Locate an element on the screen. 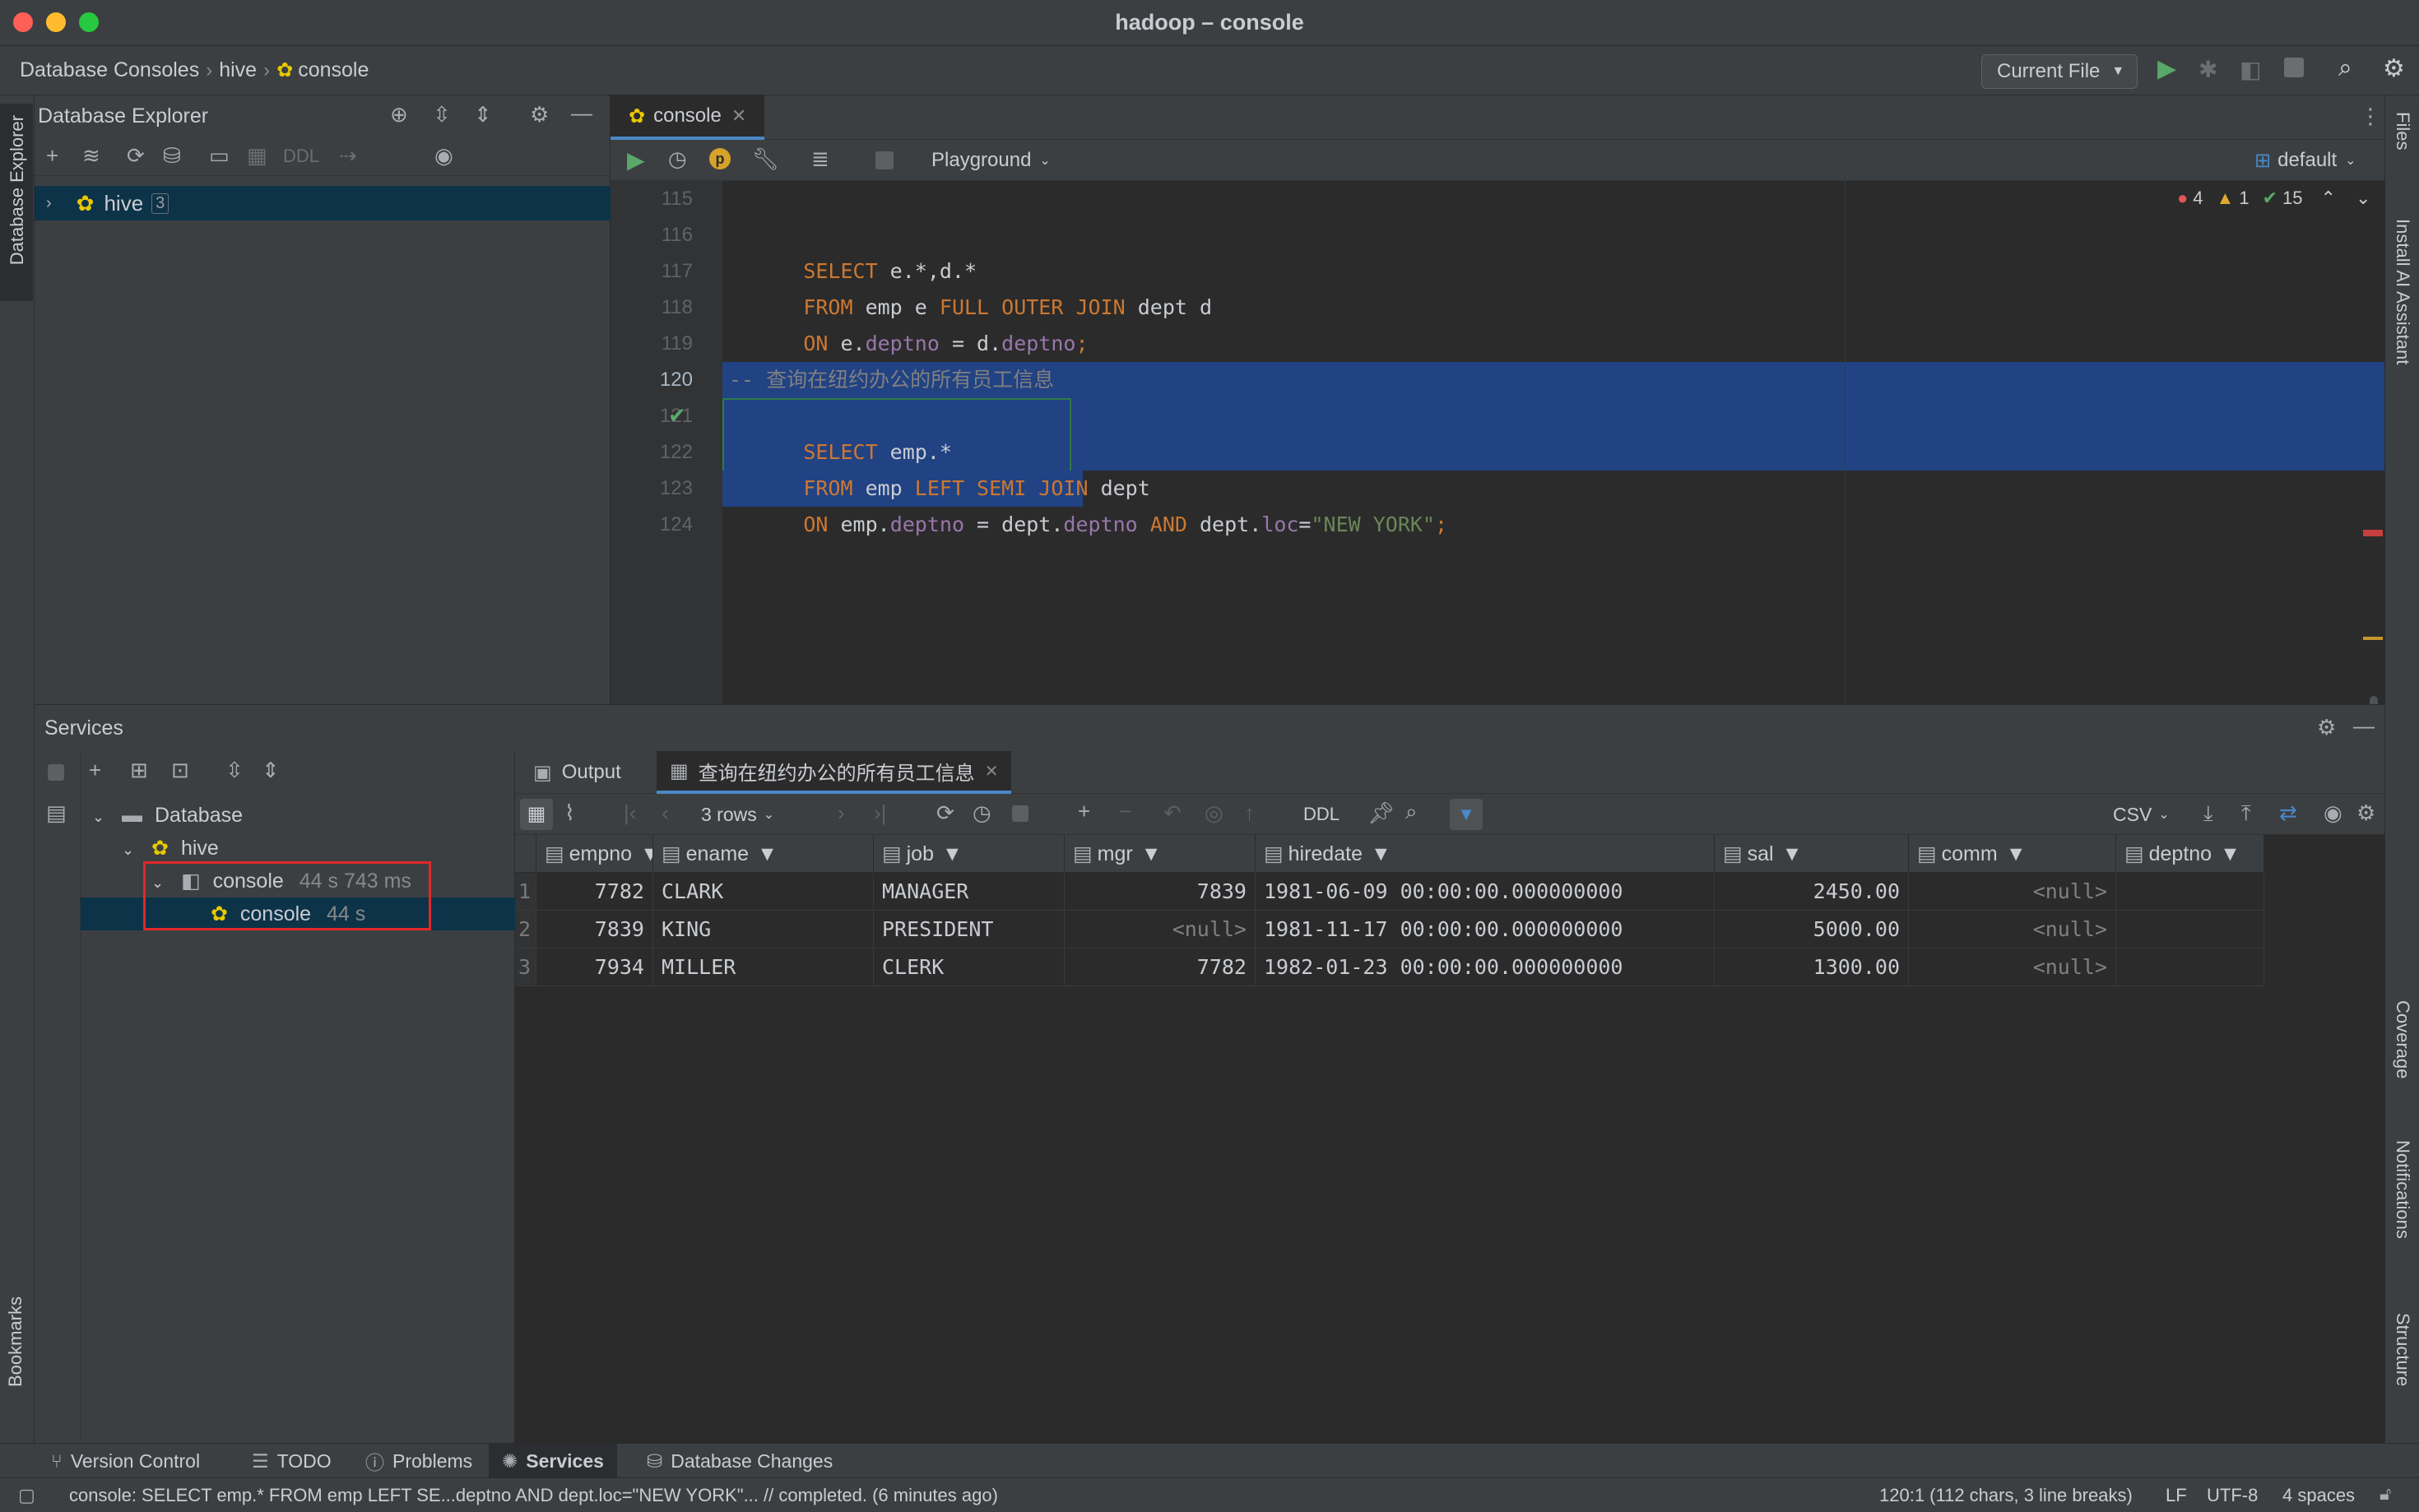 The height and width of the screenshot is (1512, 2419). add-service-icon: + is located at coordinates (95, 770).